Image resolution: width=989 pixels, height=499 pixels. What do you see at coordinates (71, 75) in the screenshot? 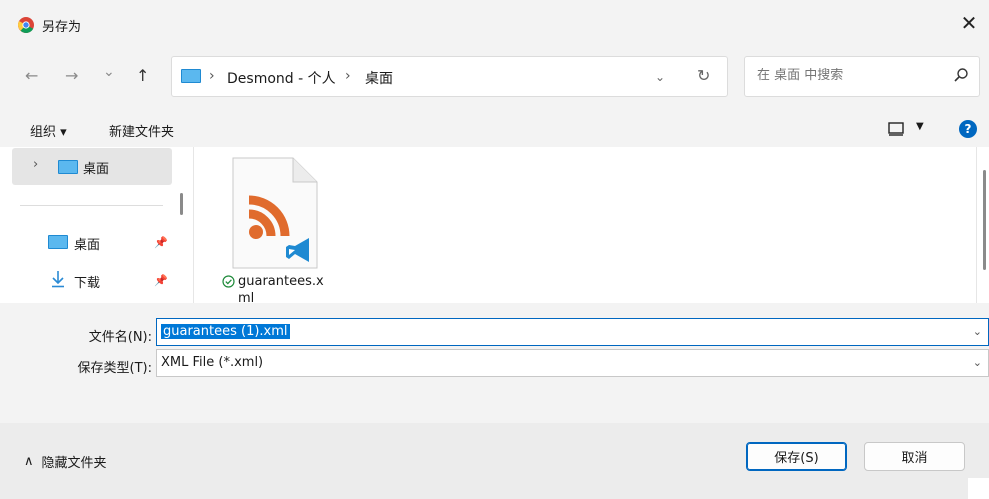
I see `forward-button: →` at bounding box center [71, 75].